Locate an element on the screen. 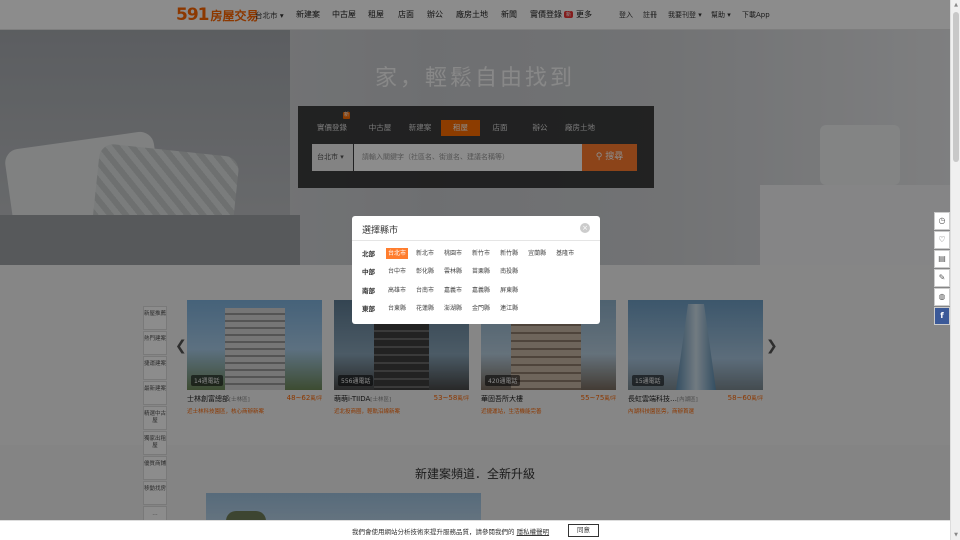 The height and width of the screenshot is (540, 960). page-scrollbar: ▲ ▼ is located at coordinates (955, 270).